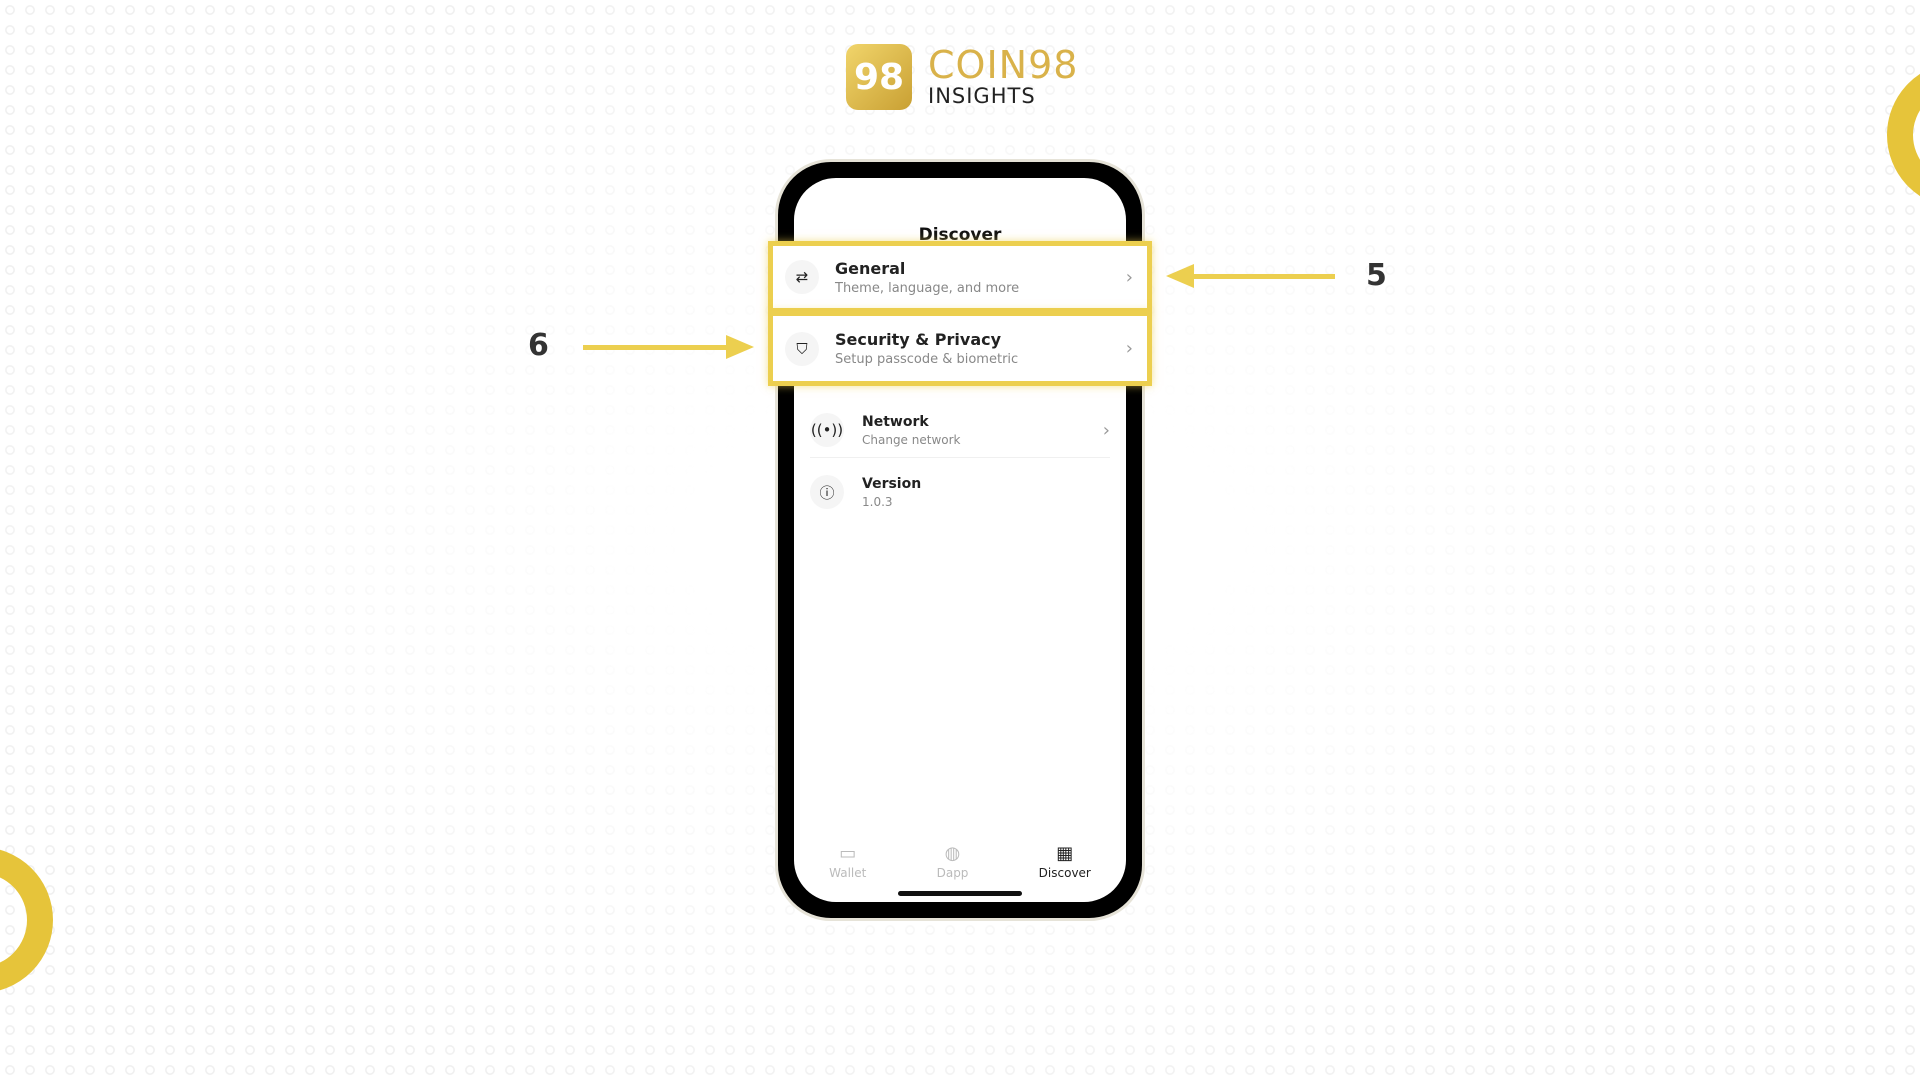  I want to click on grid-icon: ▦, so click(1065, 853).